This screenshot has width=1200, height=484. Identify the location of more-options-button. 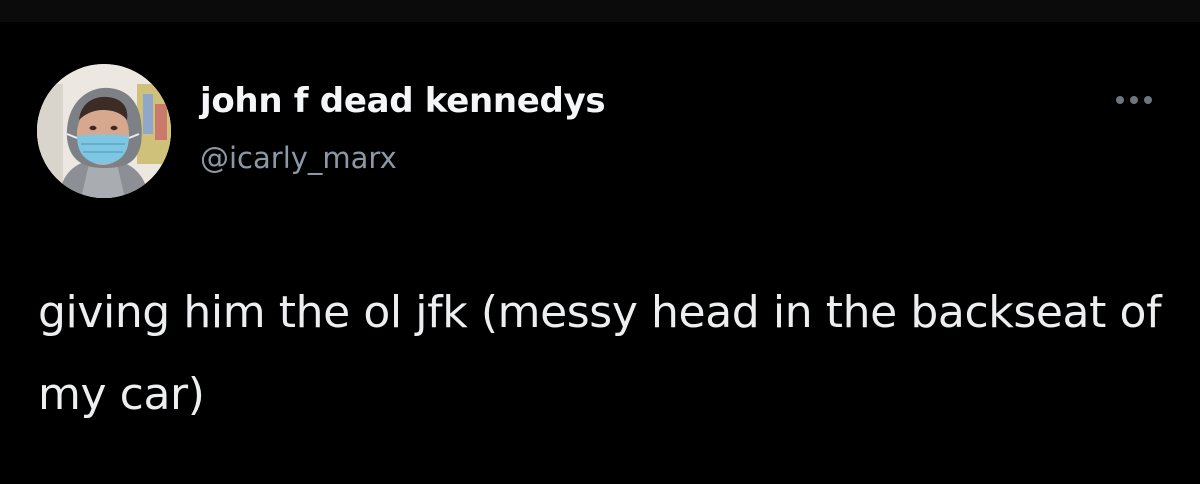
(1134, 100).